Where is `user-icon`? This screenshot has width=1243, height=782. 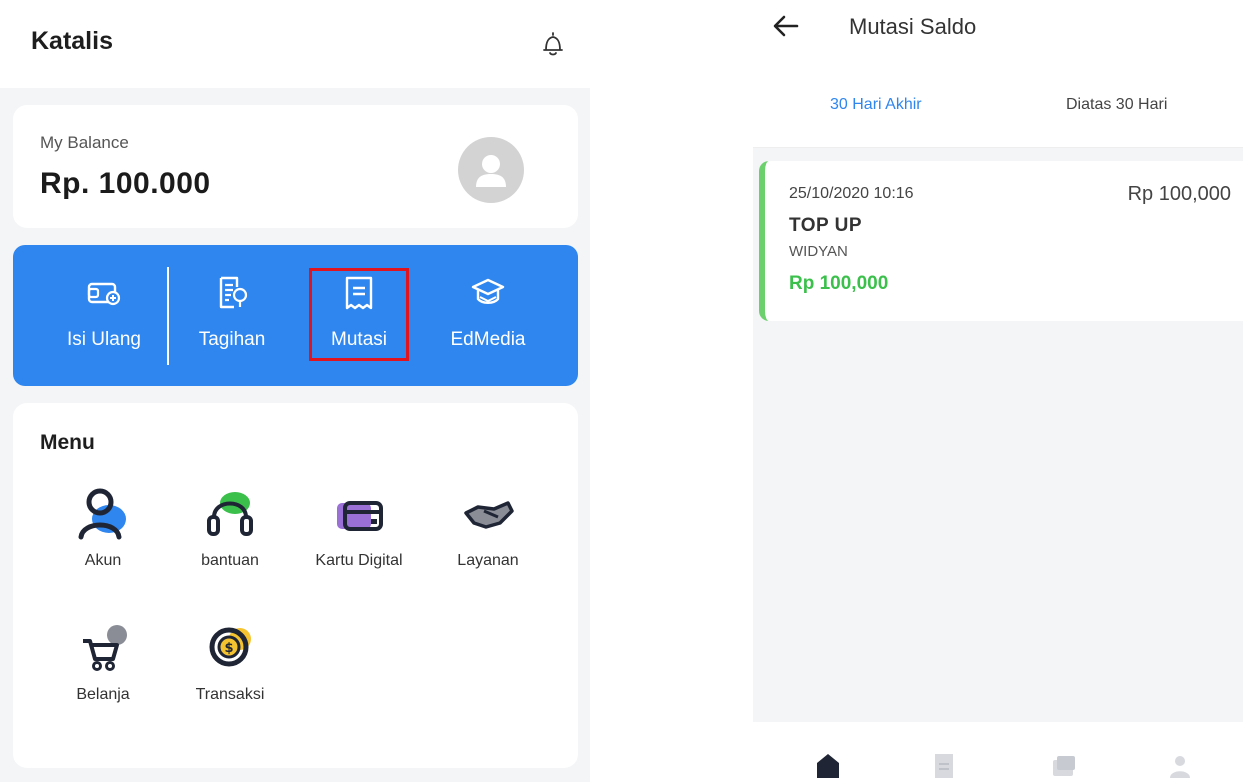
user-icon is located at coordinates (102, 514).